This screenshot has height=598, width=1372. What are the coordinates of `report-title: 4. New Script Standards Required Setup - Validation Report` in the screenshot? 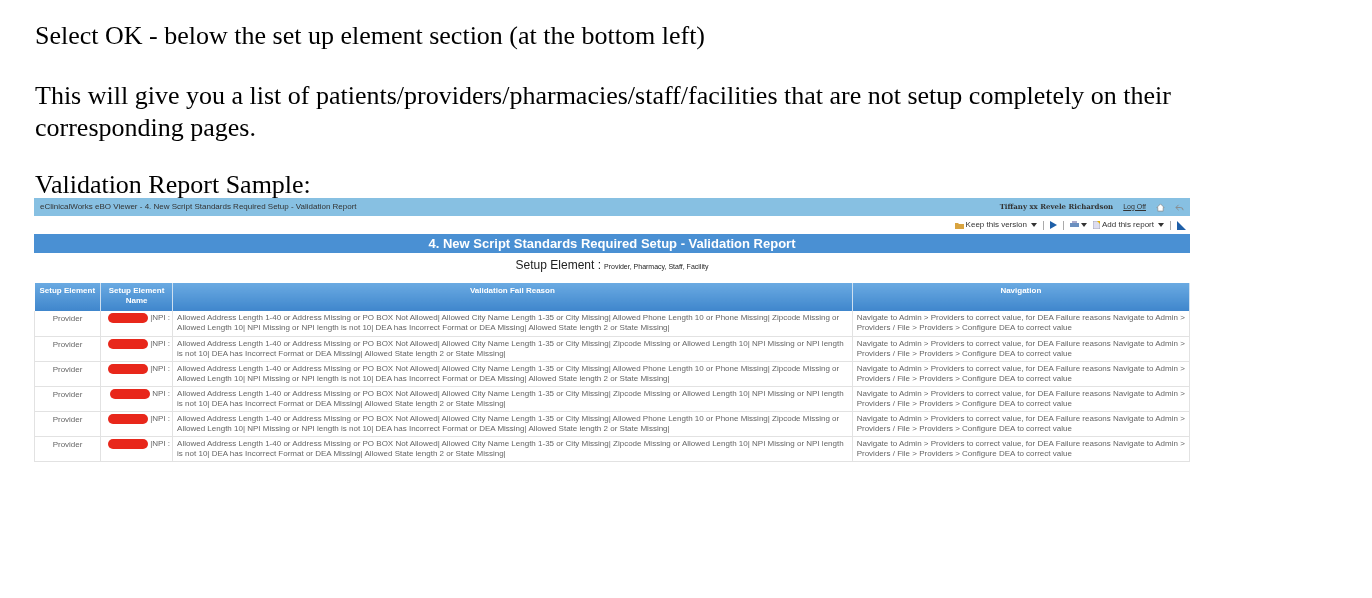 It's located at (612, 243).